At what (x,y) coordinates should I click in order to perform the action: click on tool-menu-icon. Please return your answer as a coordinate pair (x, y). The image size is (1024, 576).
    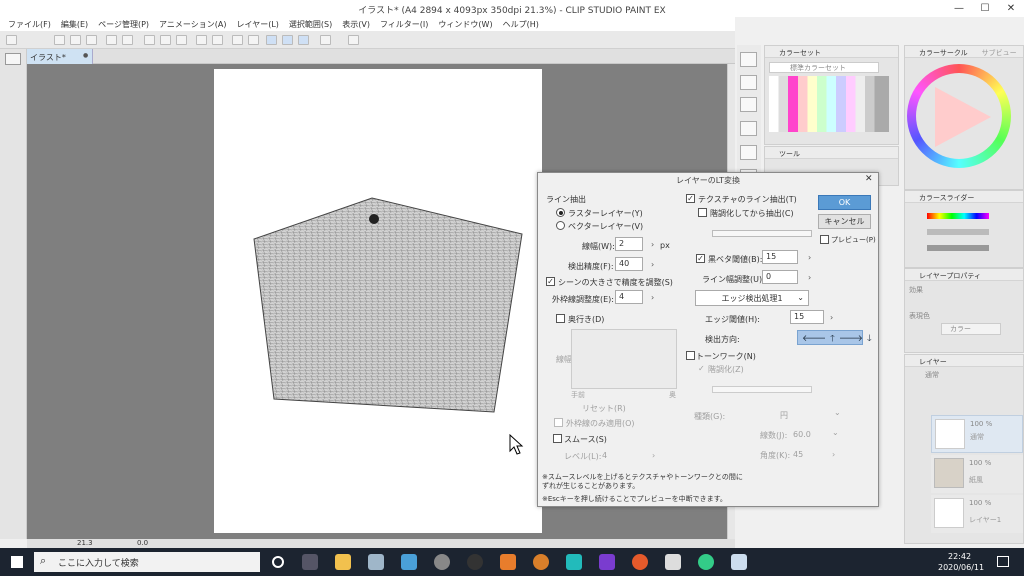
    Looking at the image, I should click on (13, 59).